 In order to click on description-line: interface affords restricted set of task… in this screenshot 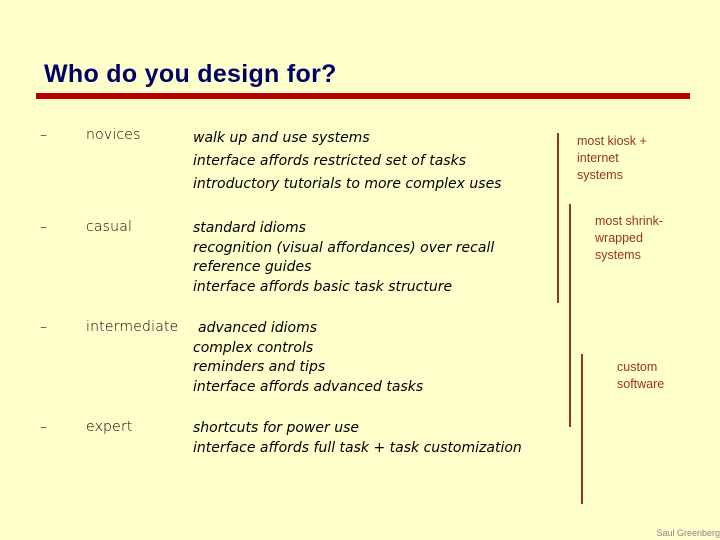, I will do `click(330, 161)`.